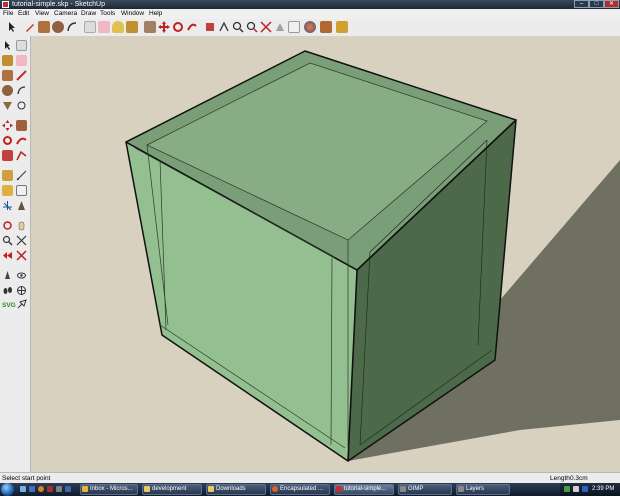 The image size is (620, 496). I want to click on protractor-icon, so click(7, 190).